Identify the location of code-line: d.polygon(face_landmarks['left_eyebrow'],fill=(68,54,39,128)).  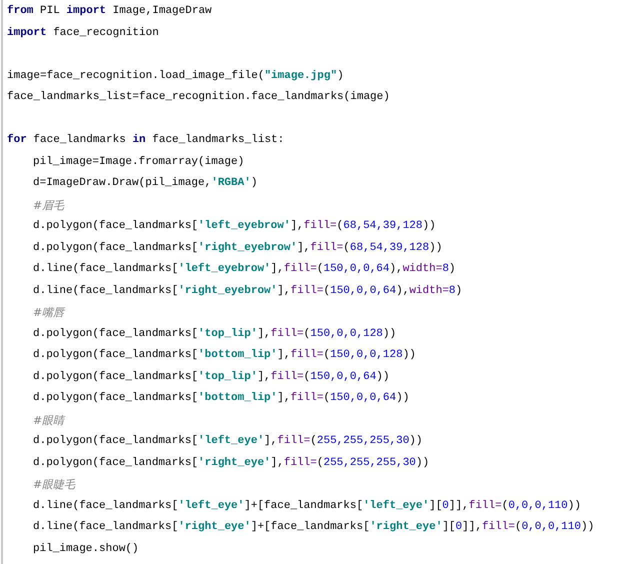
(234, 226).